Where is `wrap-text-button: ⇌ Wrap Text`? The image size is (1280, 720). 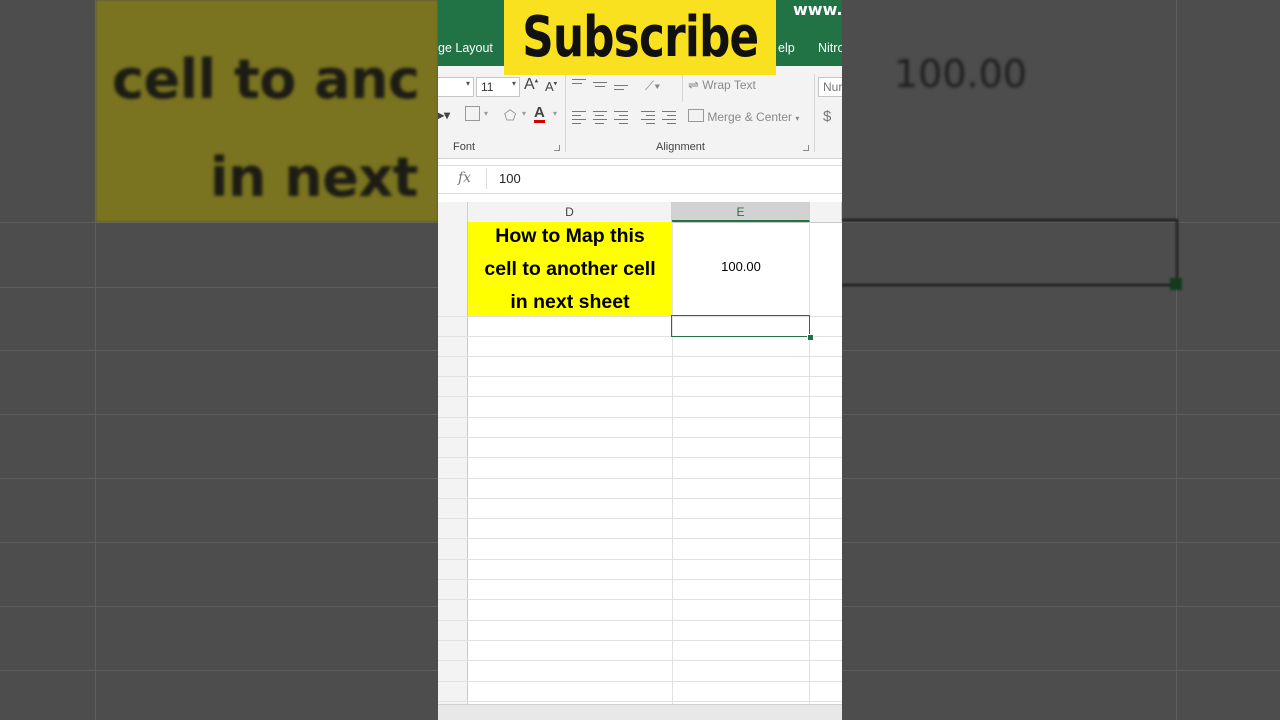
wrap-text-button: ⇌ Wrap Text is located at coordinates (722, 85).